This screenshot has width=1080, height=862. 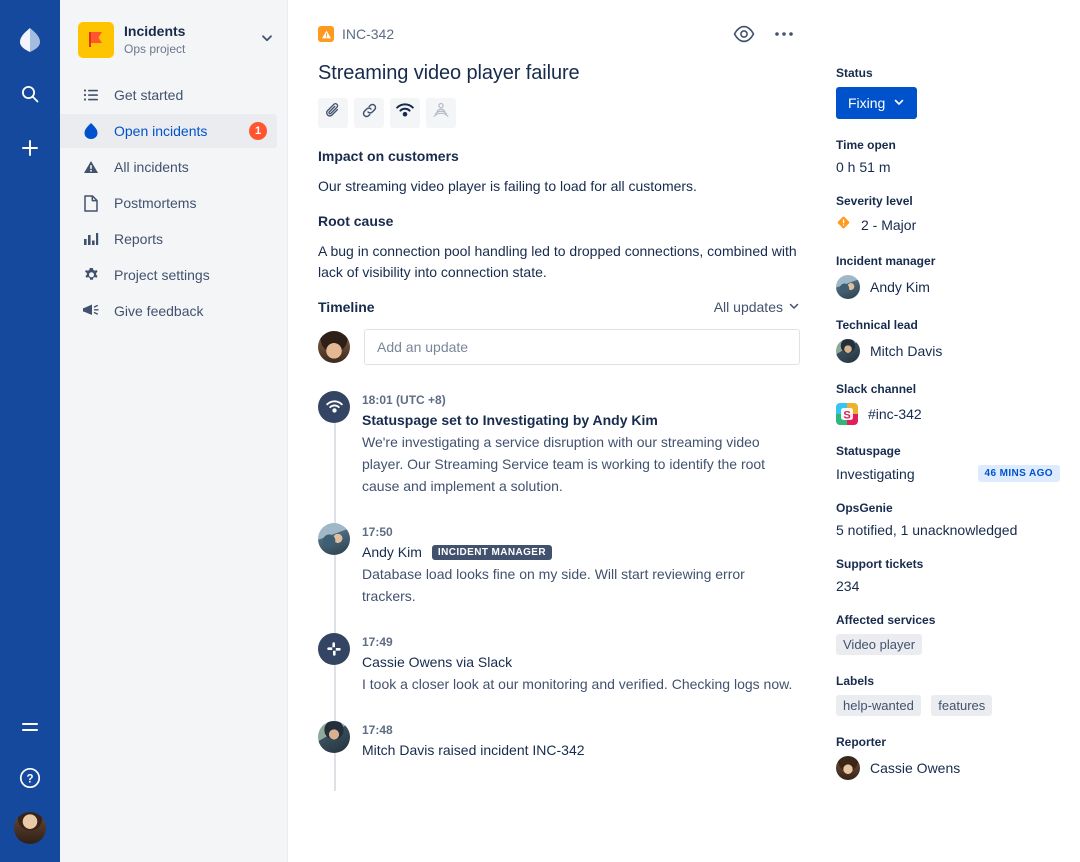 What do you see at coordinates (168, 95) in the screenshot?
I see `sidebar-item-get-started: Get started` at bounding box center [168, 95].